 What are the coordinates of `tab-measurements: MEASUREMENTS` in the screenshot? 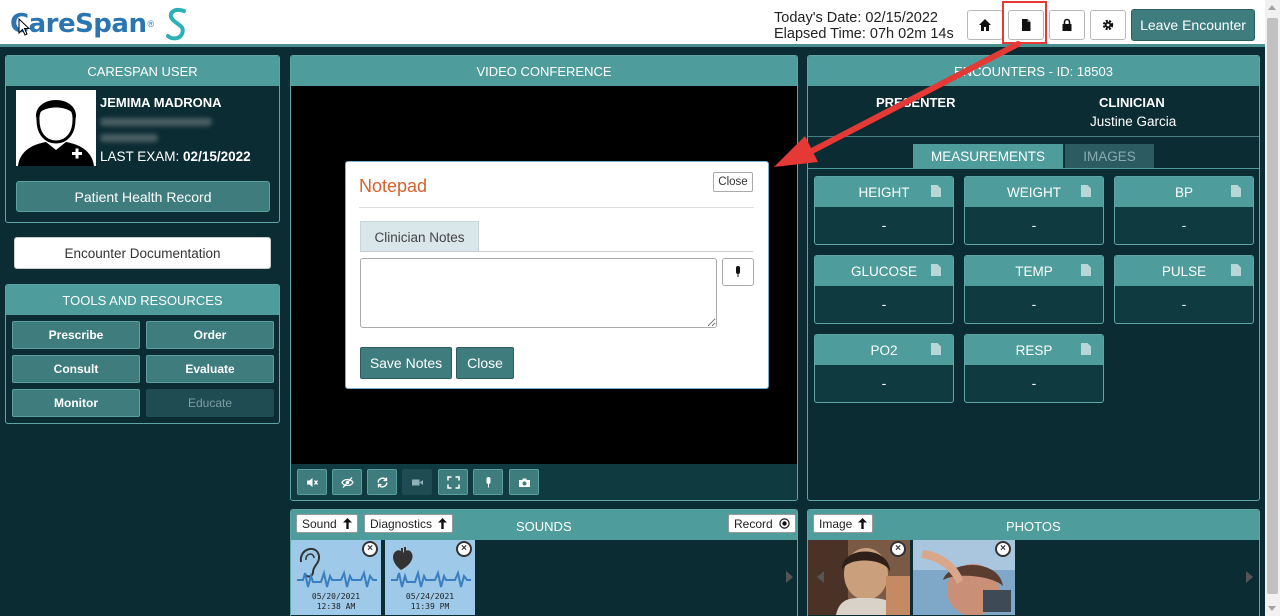 It's located at (988, 156).